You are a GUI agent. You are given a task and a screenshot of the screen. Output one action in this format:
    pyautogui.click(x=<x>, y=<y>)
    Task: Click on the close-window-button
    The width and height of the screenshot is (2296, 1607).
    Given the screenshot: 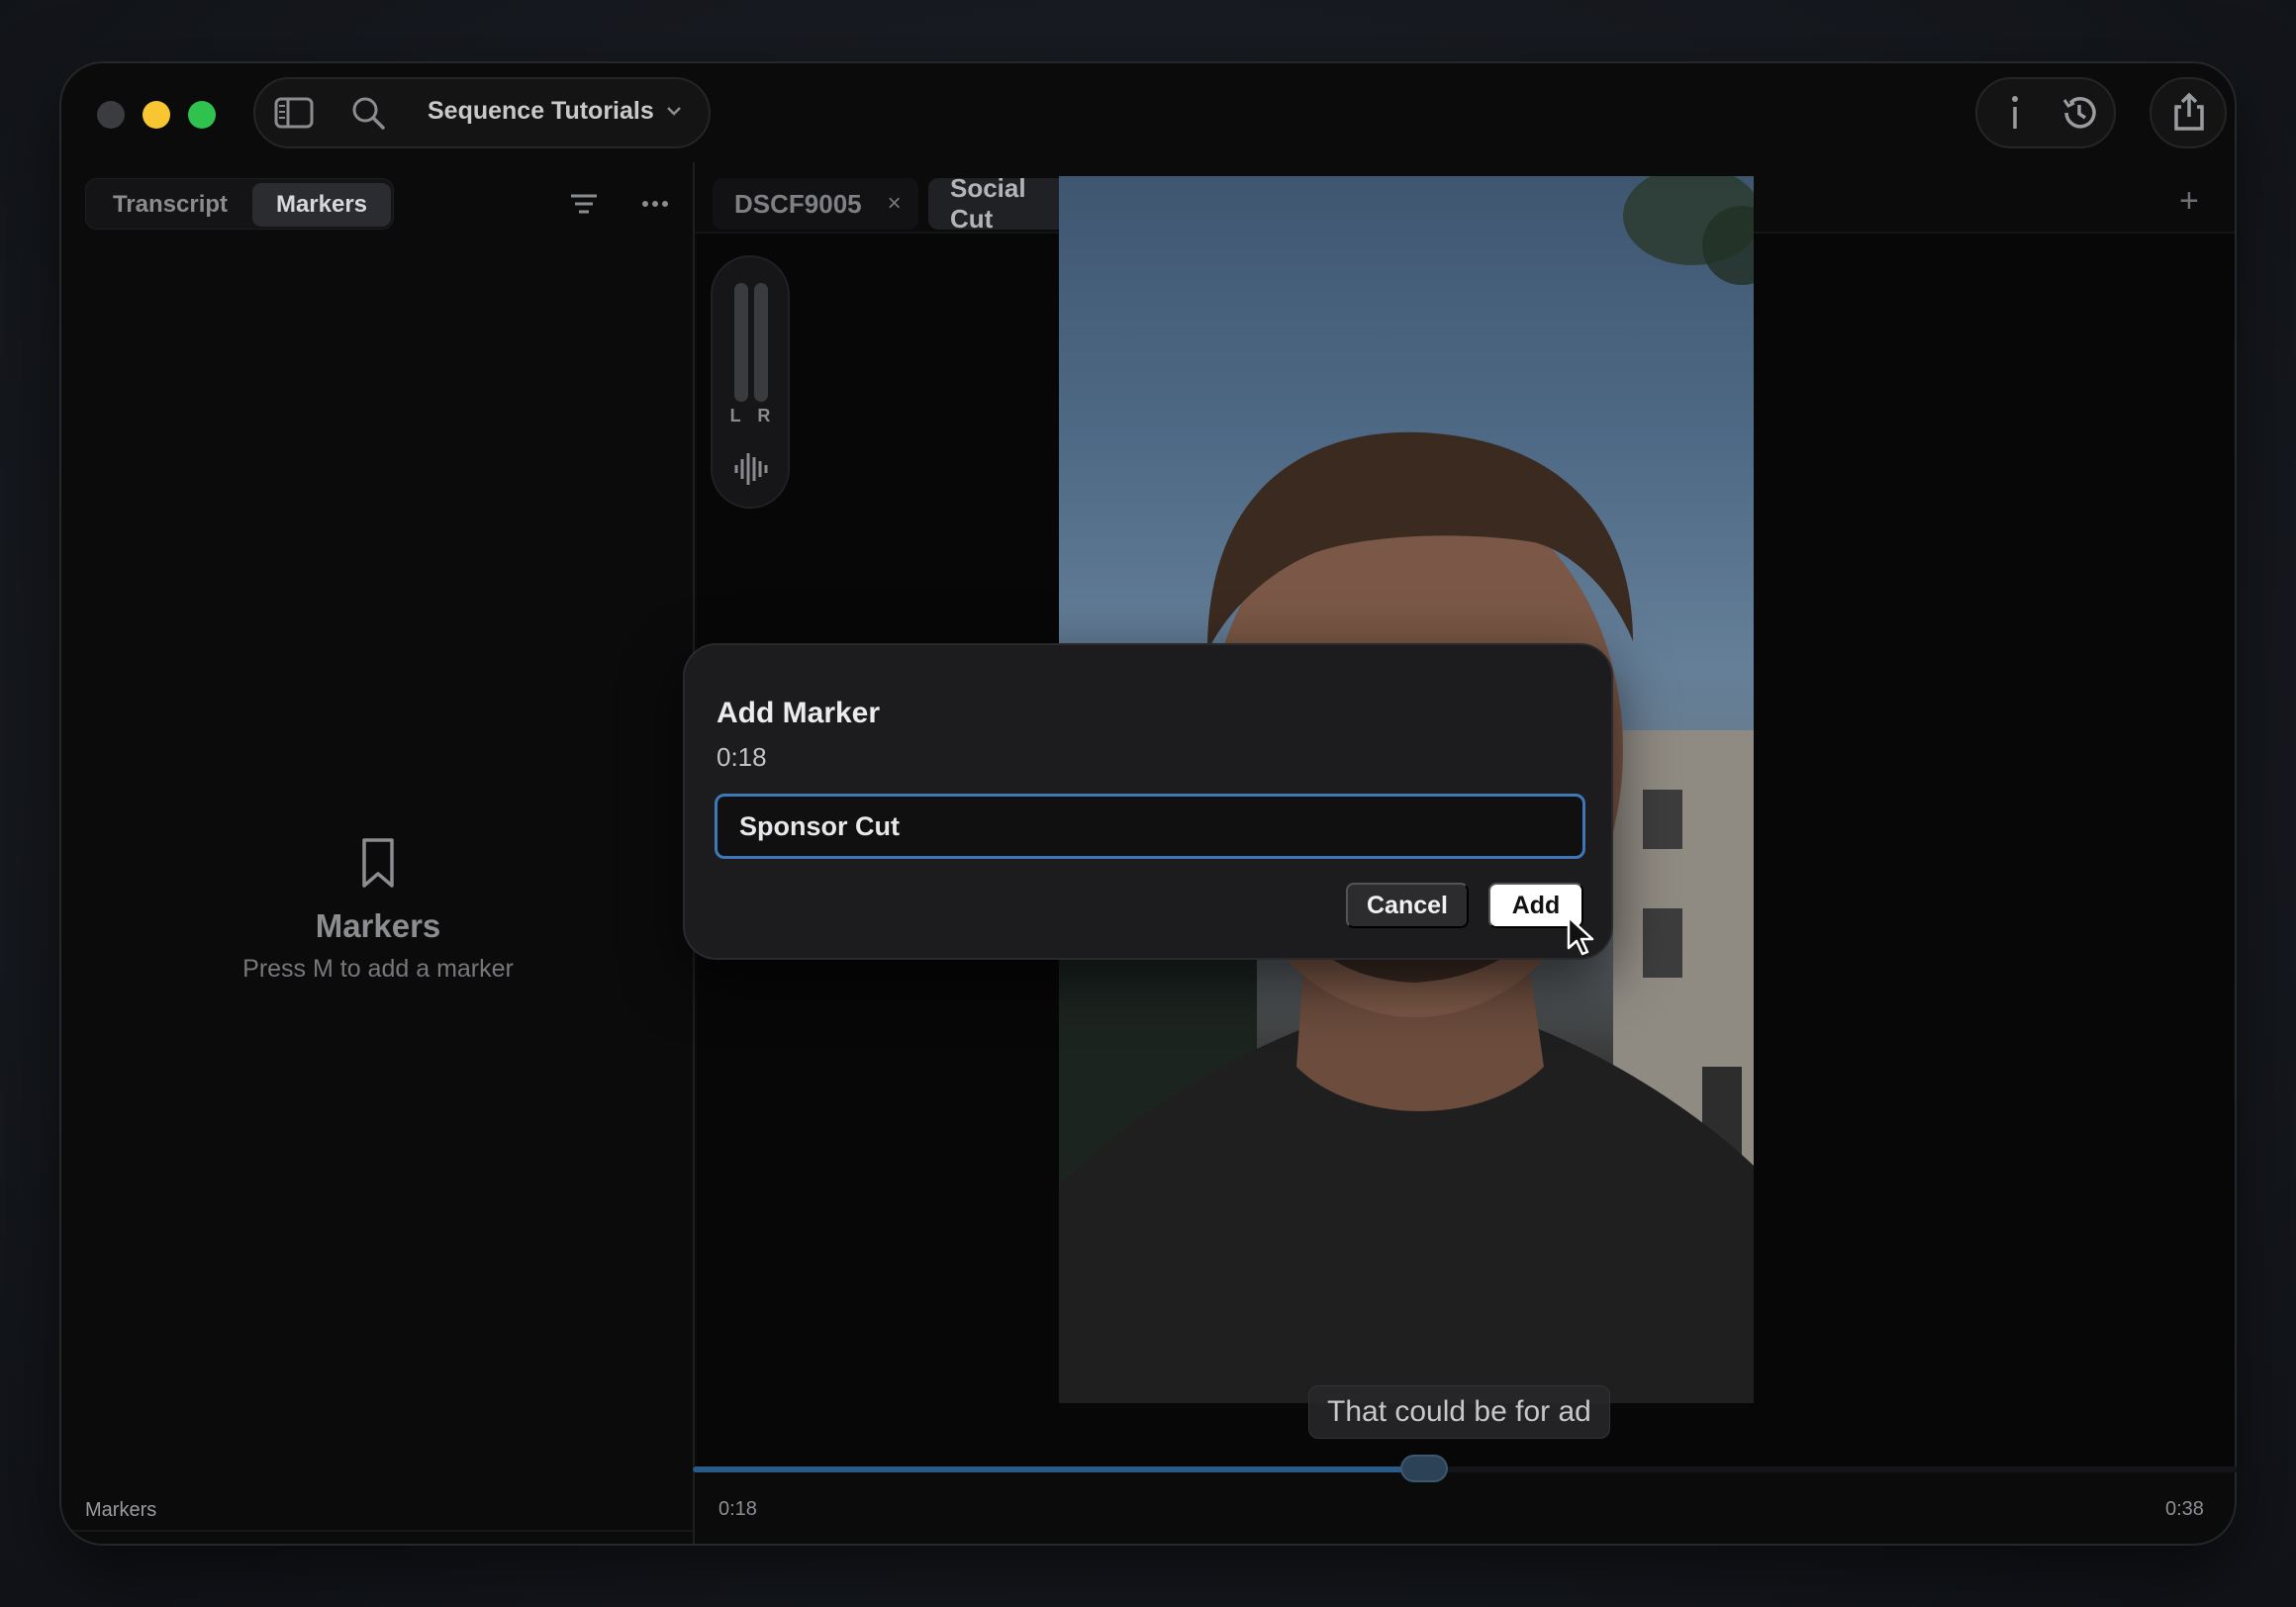 What is the action you would take?
    pyautogui.click(x=111, y=115)
    